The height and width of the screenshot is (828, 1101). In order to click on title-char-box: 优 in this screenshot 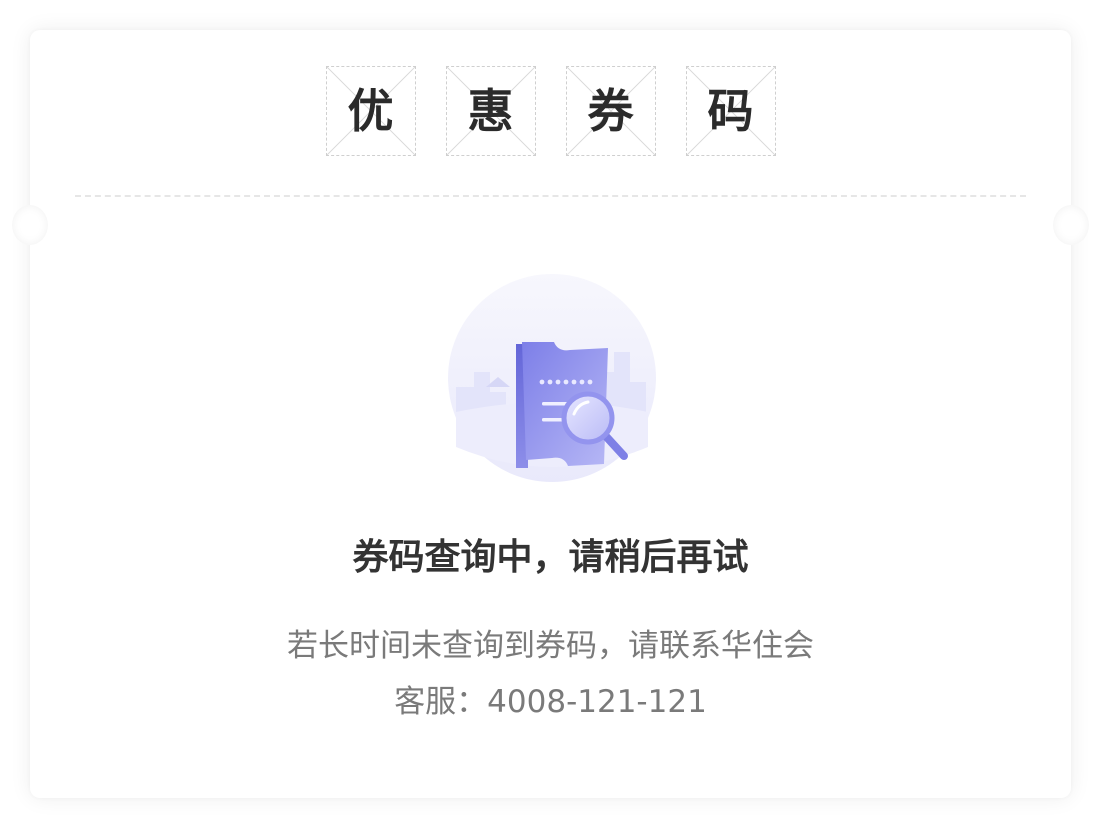, I will do `click(370, 111)`.